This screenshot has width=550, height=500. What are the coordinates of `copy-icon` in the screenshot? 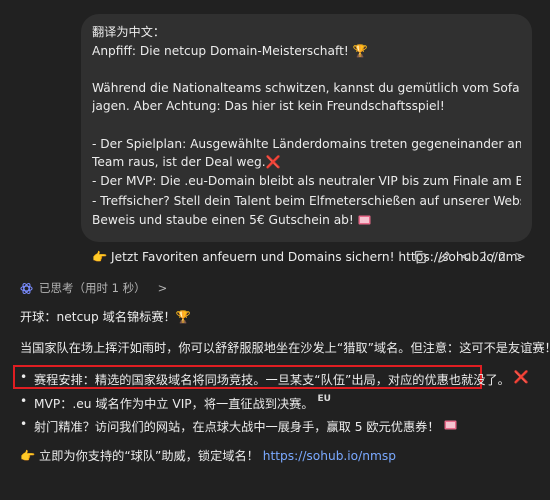 It's located at (420, 257).